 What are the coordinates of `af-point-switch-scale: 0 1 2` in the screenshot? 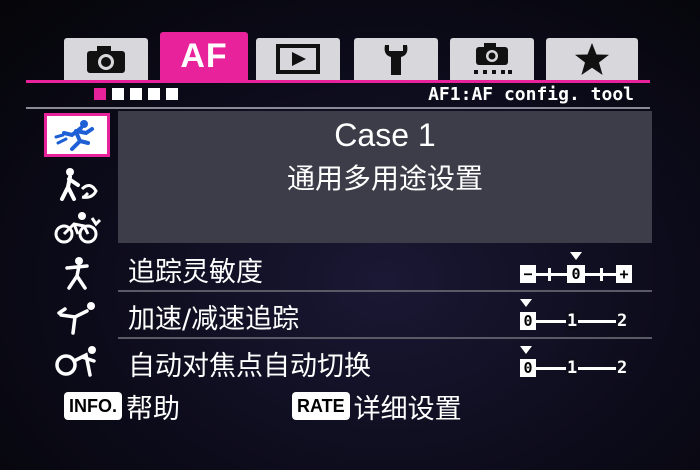 It's located at (576, 364).